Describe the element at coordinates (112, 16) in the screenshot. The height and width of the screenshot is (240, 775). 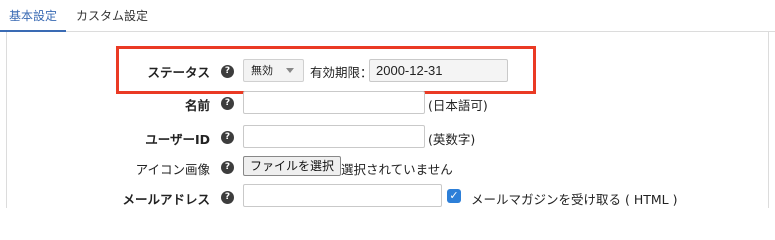
I see `tab-custom-settings: カスタム設定` at that location.